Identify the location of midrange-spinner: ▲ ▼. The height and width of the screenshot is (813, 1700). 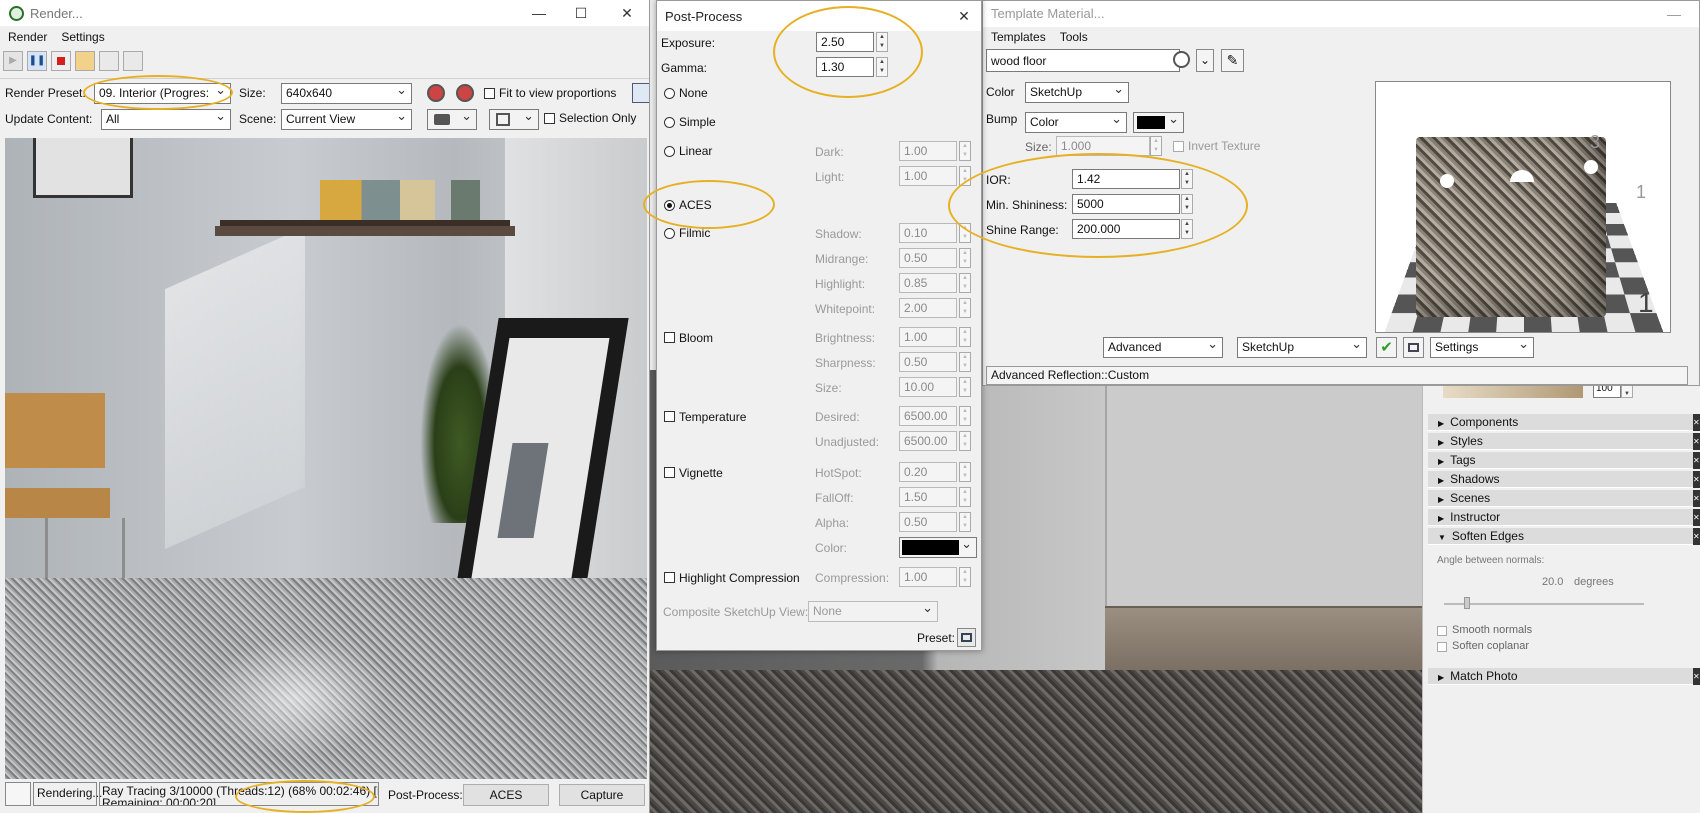
(965, 258).